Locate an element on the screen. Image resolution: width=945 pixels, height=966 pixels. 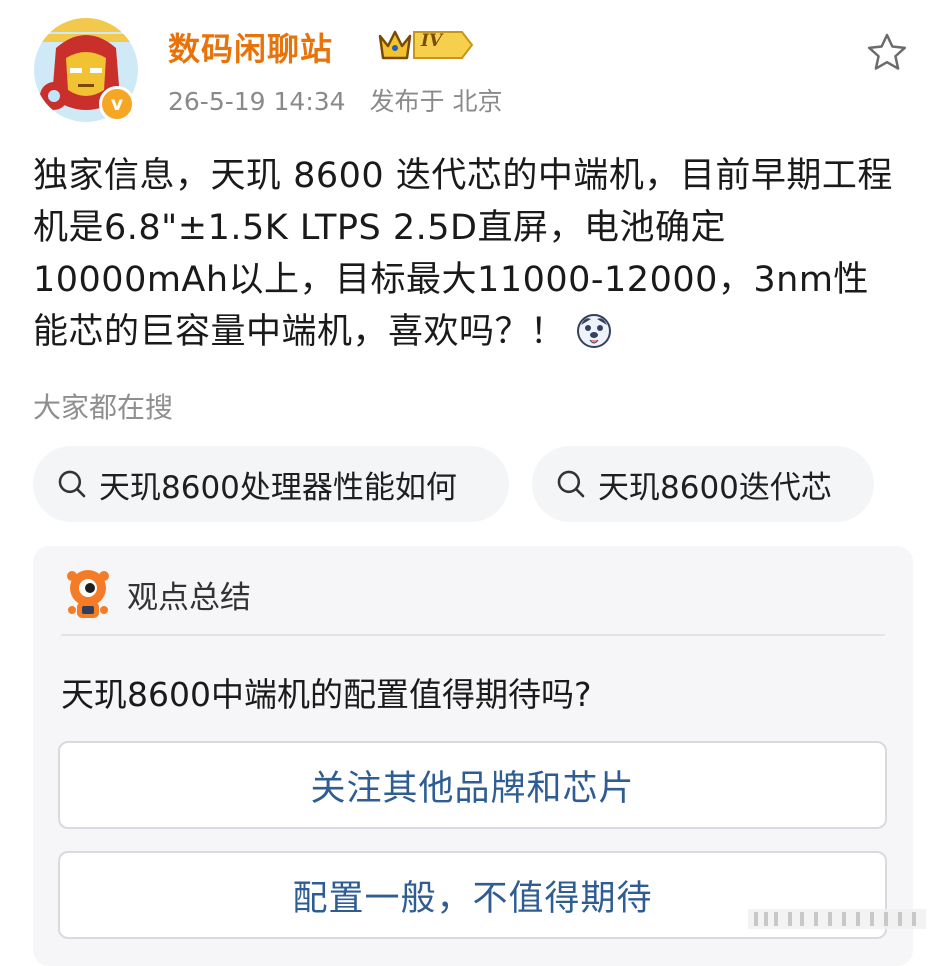
mascot-icon is located at coordinates (88, 594).